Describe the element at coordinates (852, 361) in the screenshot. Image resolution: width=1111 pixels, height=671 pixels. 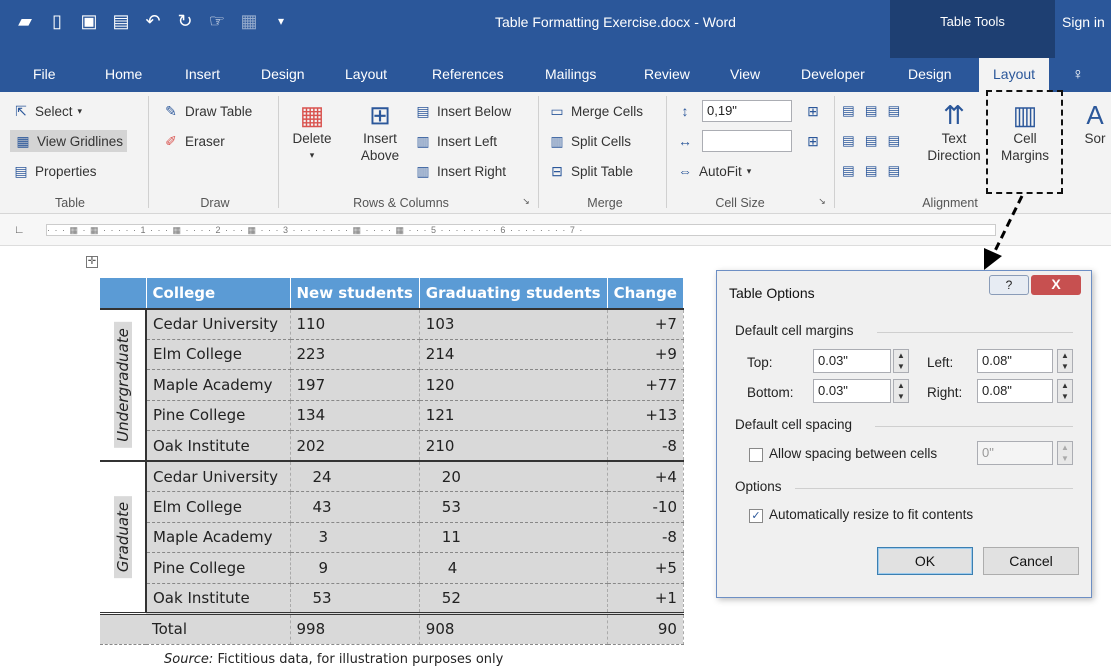
I see `top-margin-input: 0.03"` at that location.